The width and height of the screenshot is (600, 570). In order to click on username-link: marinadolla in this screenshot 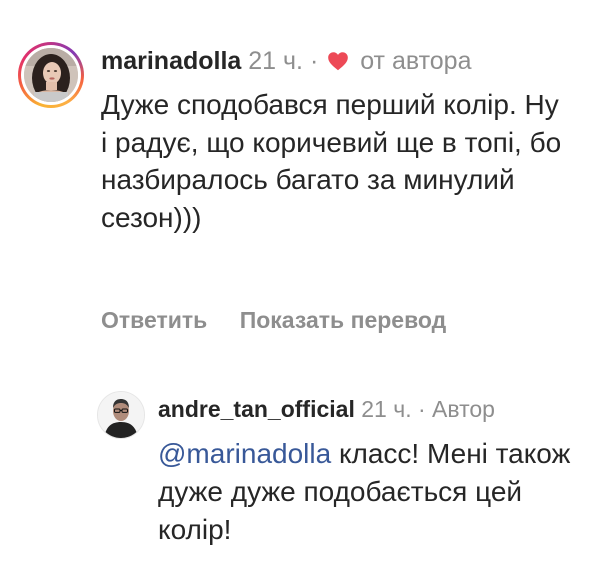, I will do `click(171, 61)`.